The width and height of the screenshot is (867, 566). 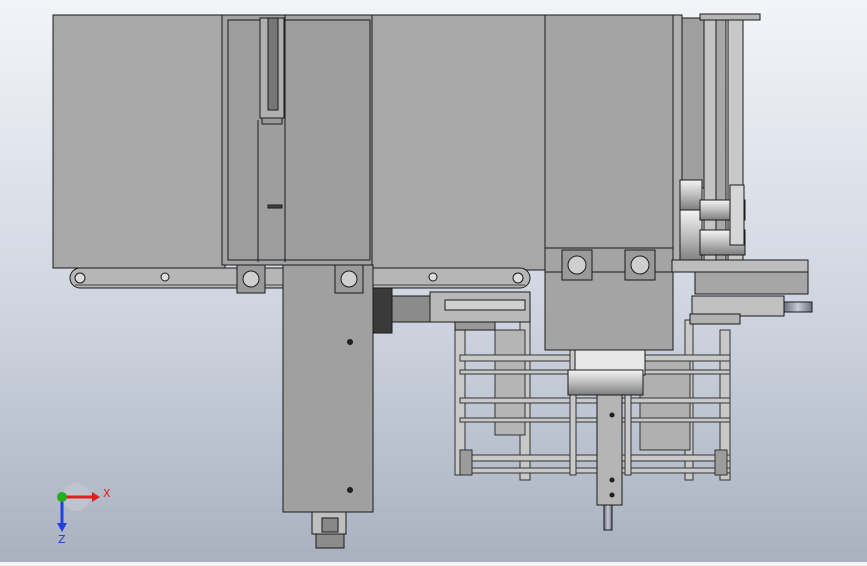 What do you see at coordinates (273, 64) in the screenshot?
I see `slide-rail-core` at bounding box center [273, 64].